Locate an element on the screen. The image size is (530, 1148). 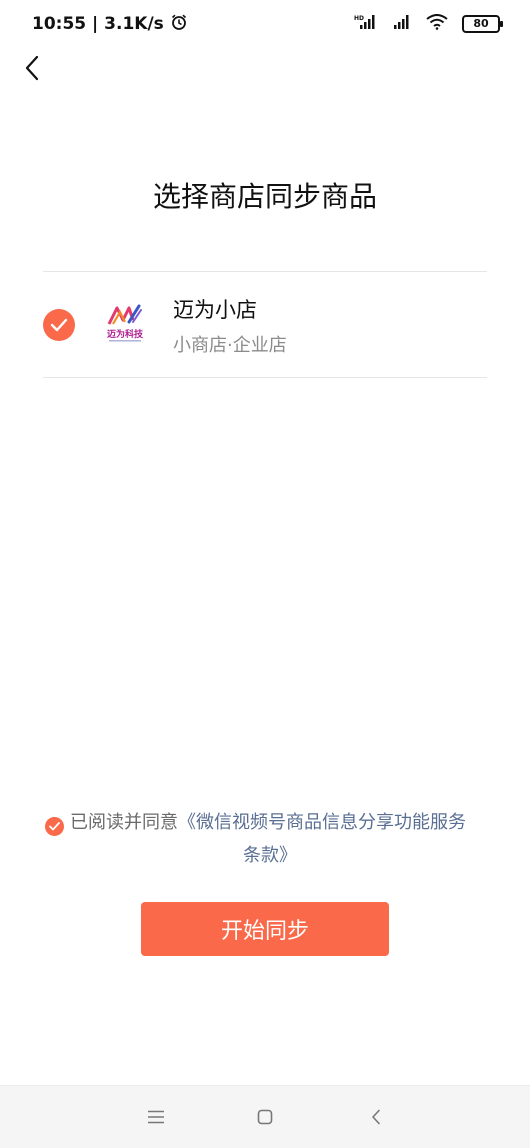
time-and-speed: 10:55 | 3.1K/s is located at coordinates (98, 24).